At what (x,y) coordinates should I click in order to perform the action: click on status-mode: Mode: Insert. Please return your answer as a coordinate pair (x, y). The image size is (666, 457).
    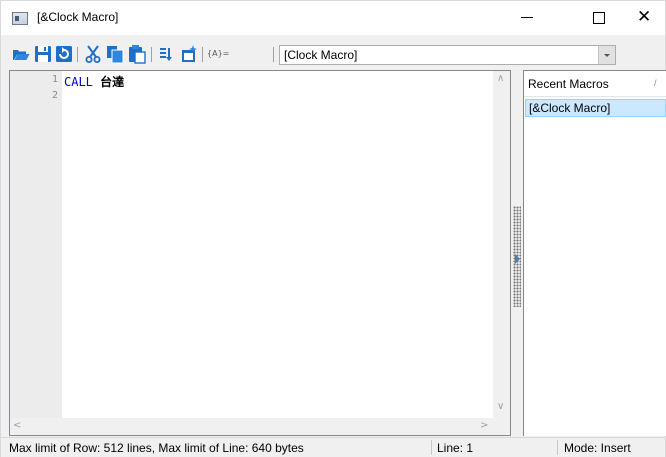
    Looking at the image, I should click on (597, 448).